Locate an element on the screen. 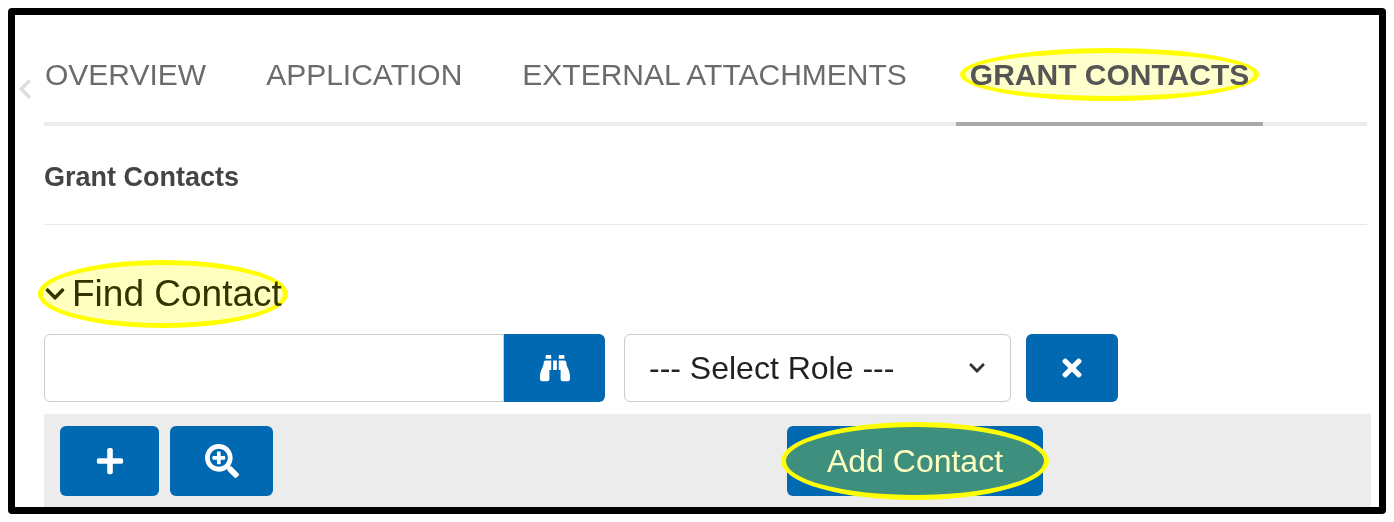 The image size is (1394, 522). search-input is located at coordinates (274, 367).